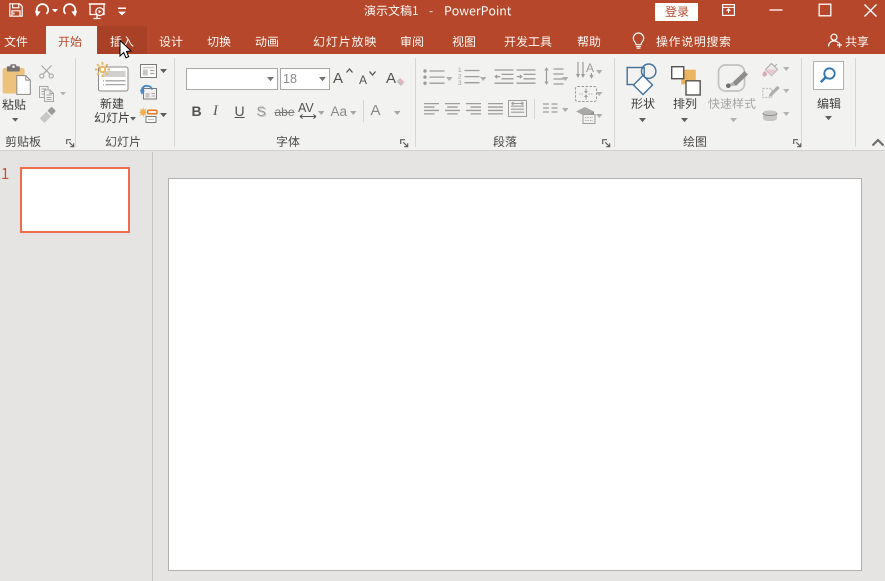  Describe the element at coordinates (306, 108) in the screenshot. I see `svg-text: AV` at that location.